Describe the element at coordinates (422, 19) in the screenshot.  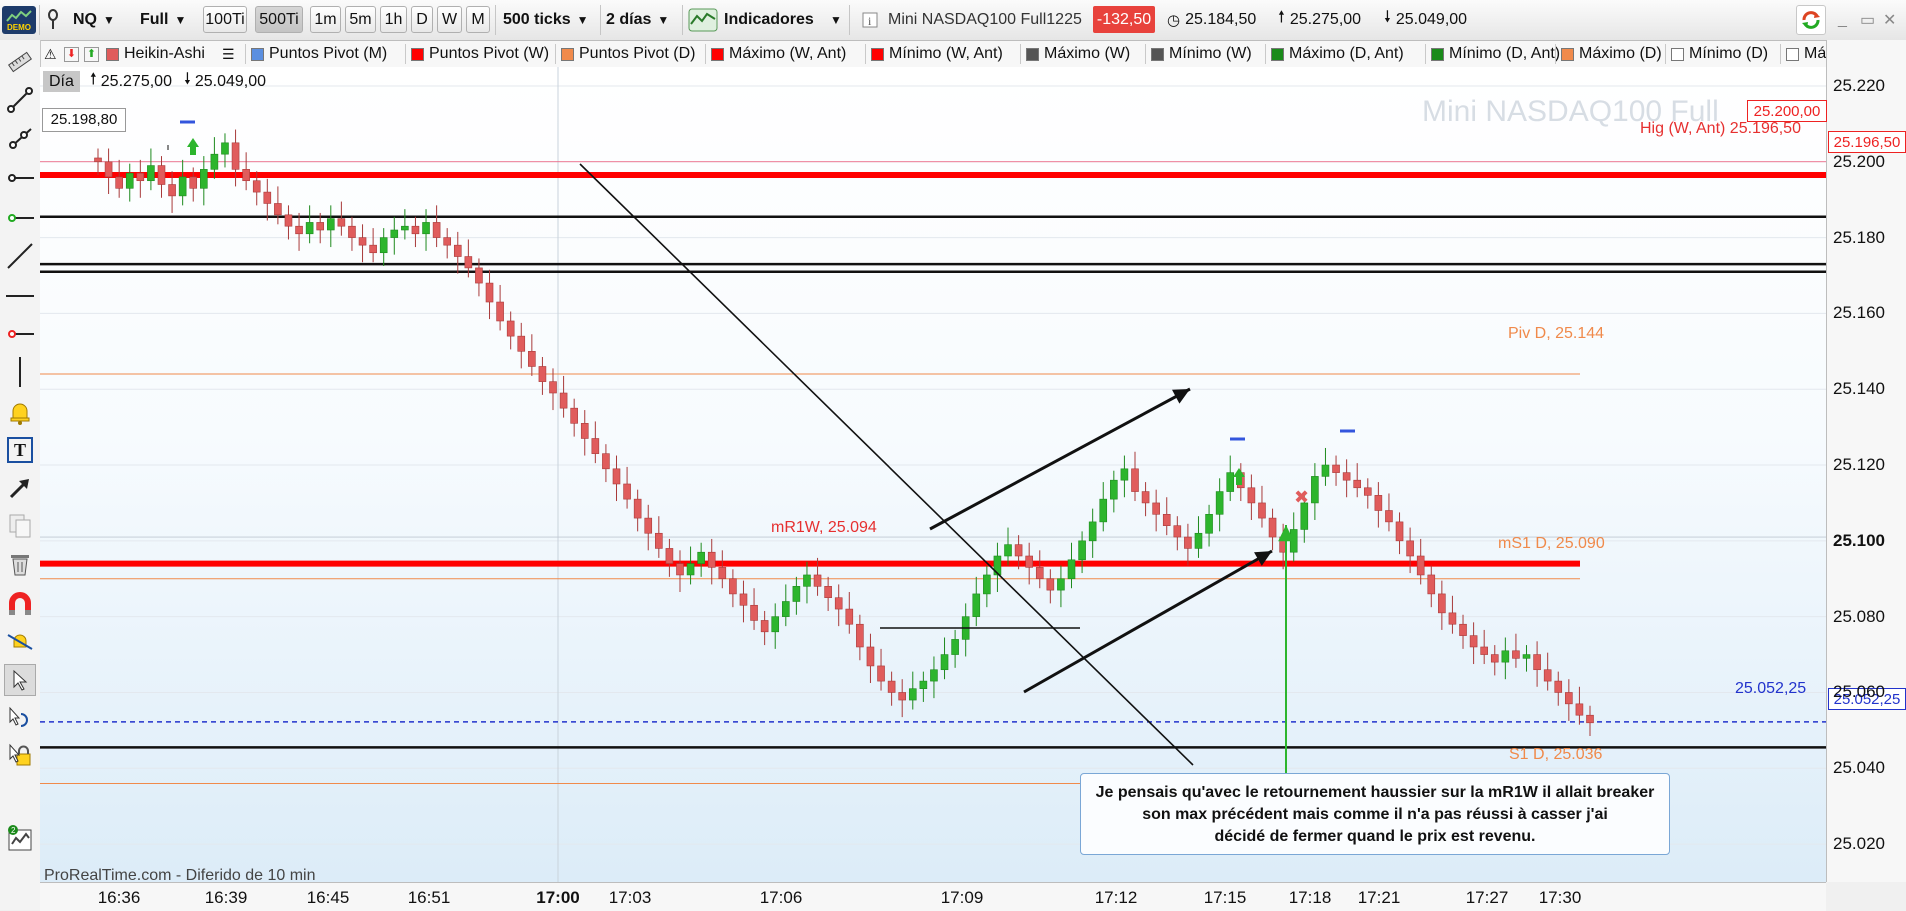
I see `period-button-d: D` at that location.